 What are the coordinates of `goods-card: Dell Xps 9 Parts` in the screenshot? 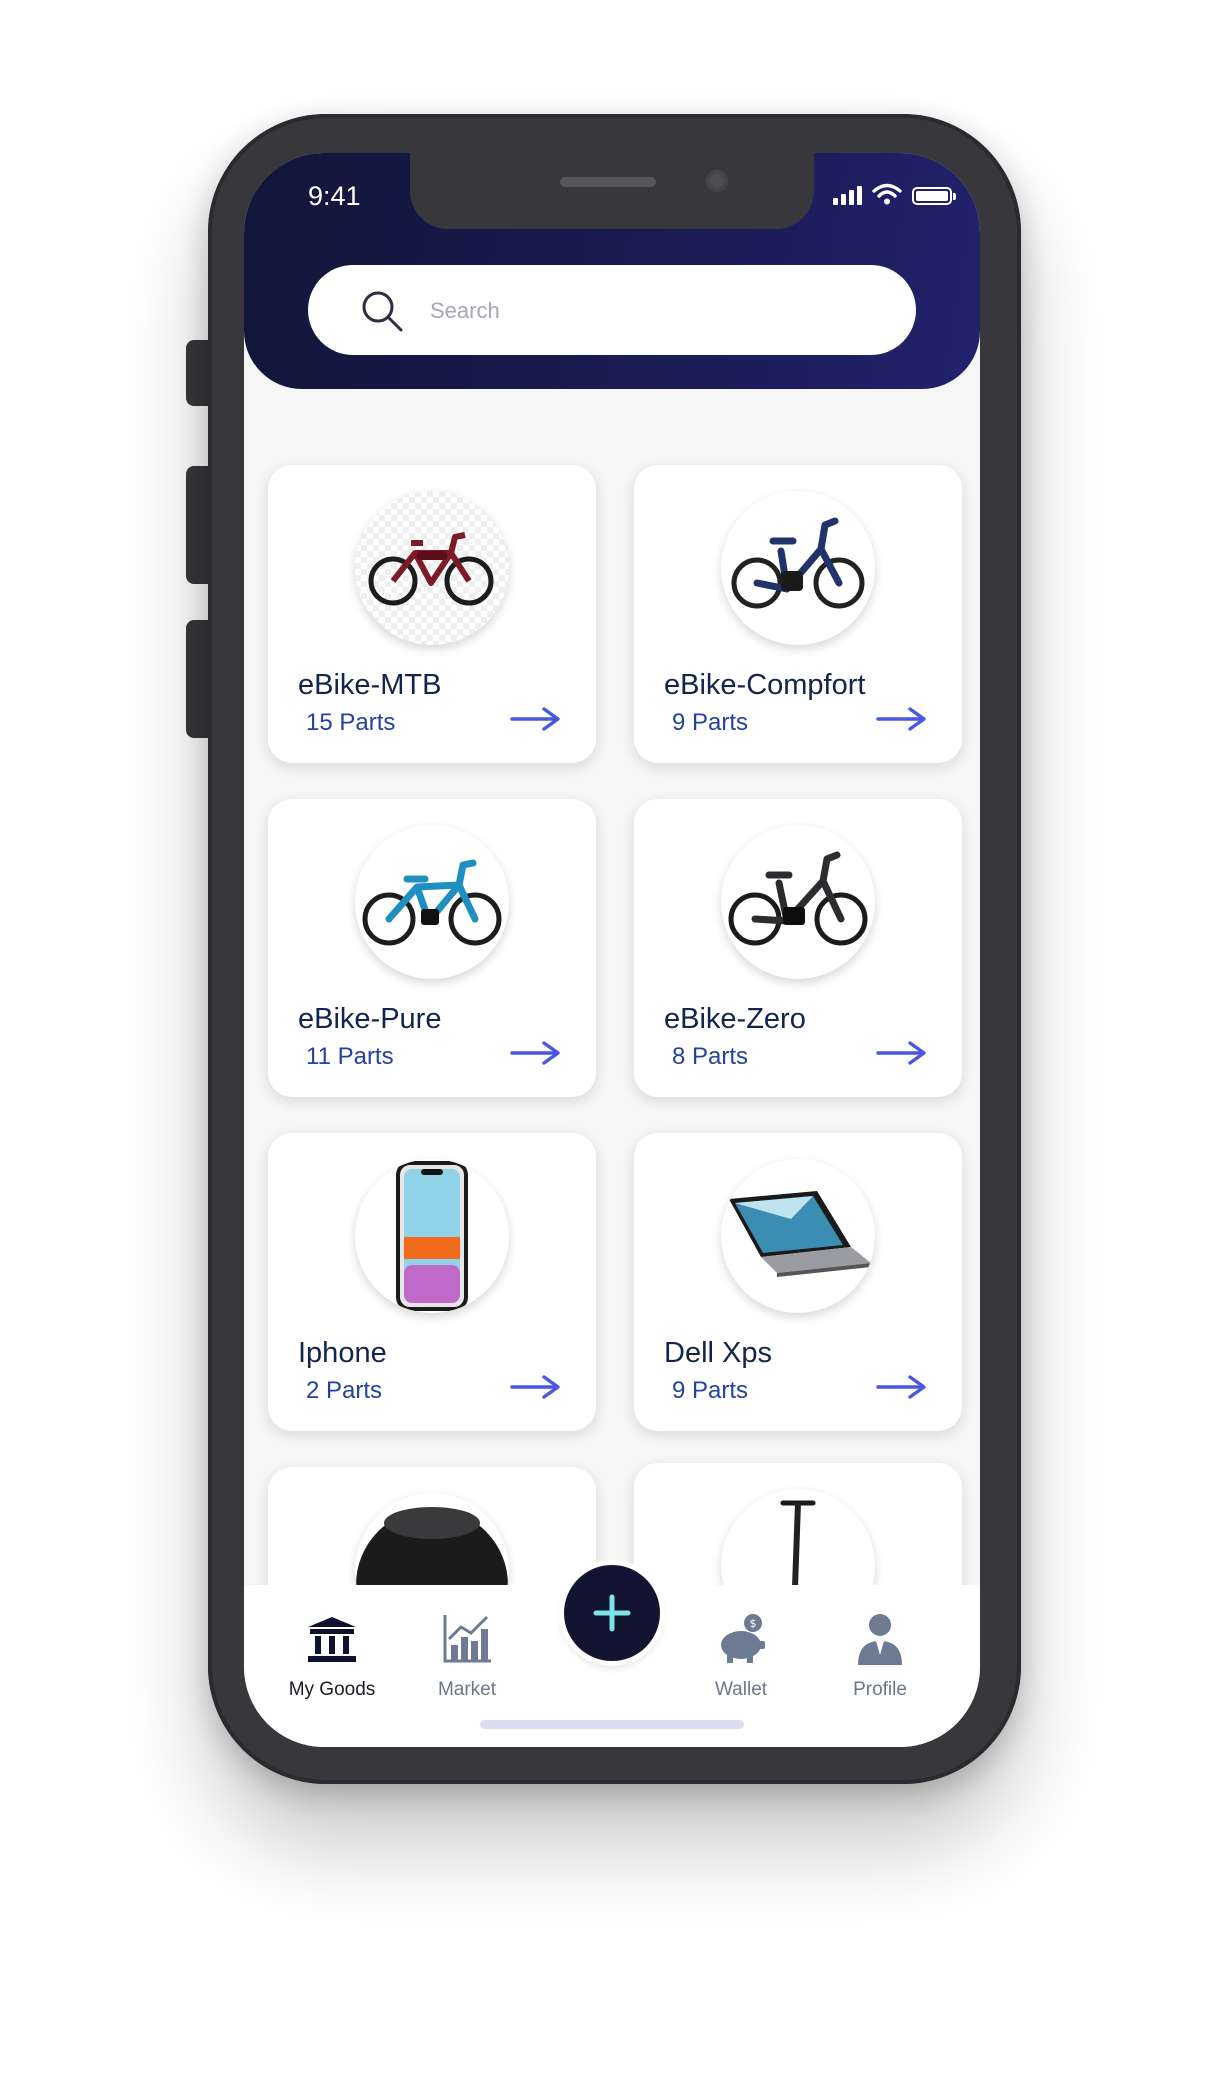 It's located at (798, 1282).